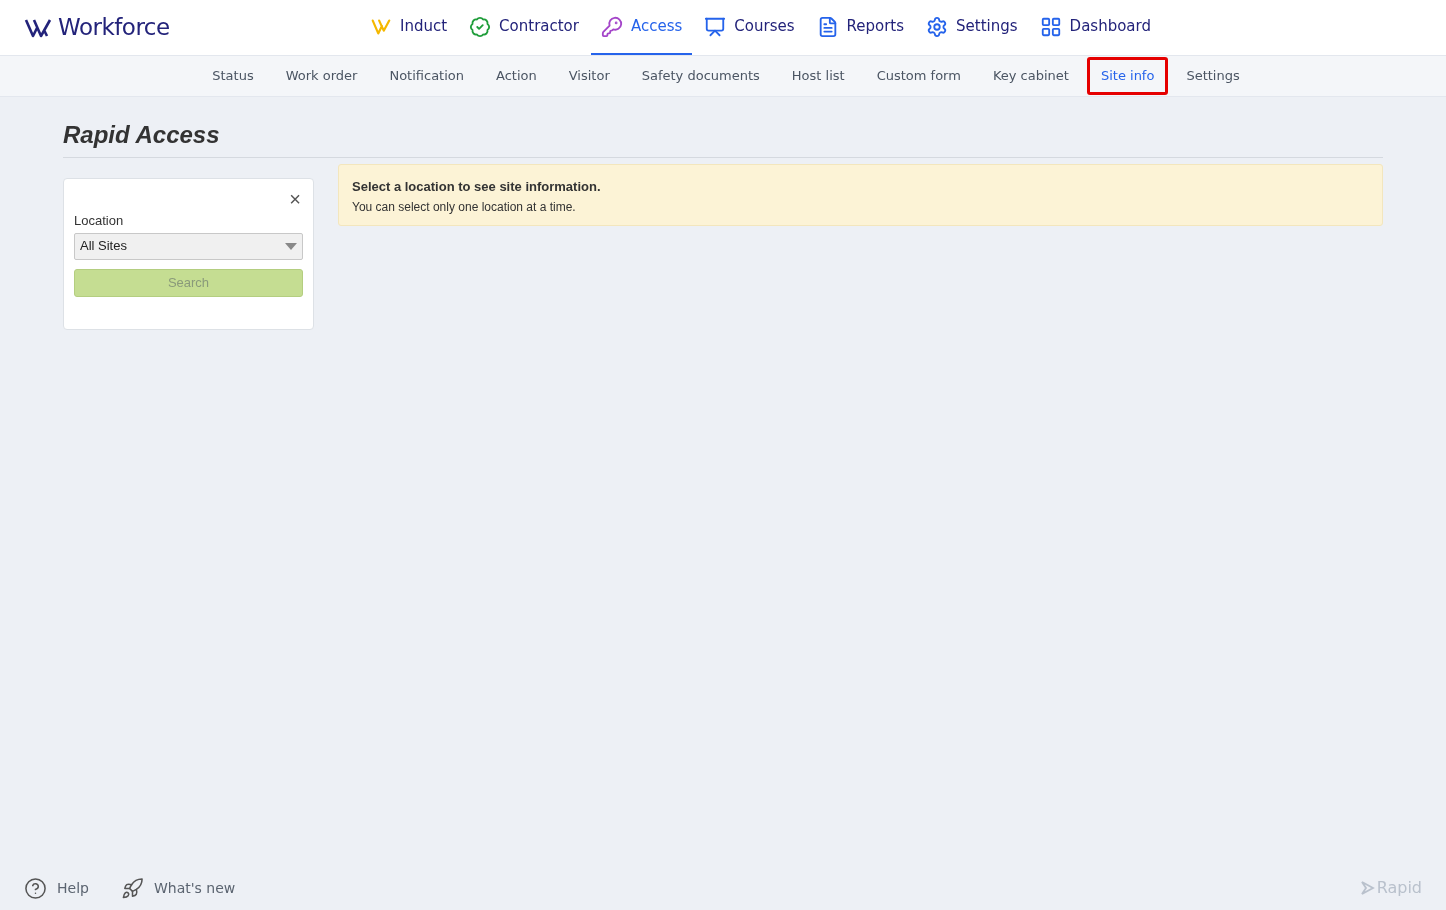  What do you see at coordinates (1127, 76) in the screenshot?
I see `sub-nav-tab: Site info` at bounding box center [1127, 76].